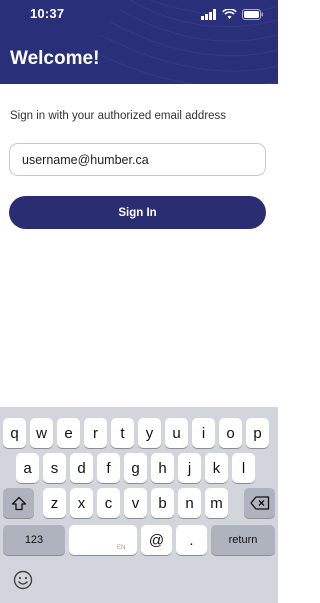  Describe the element at coordinates (55, 58) in the screenshot. I see `page-title: Welcome!` at that location.